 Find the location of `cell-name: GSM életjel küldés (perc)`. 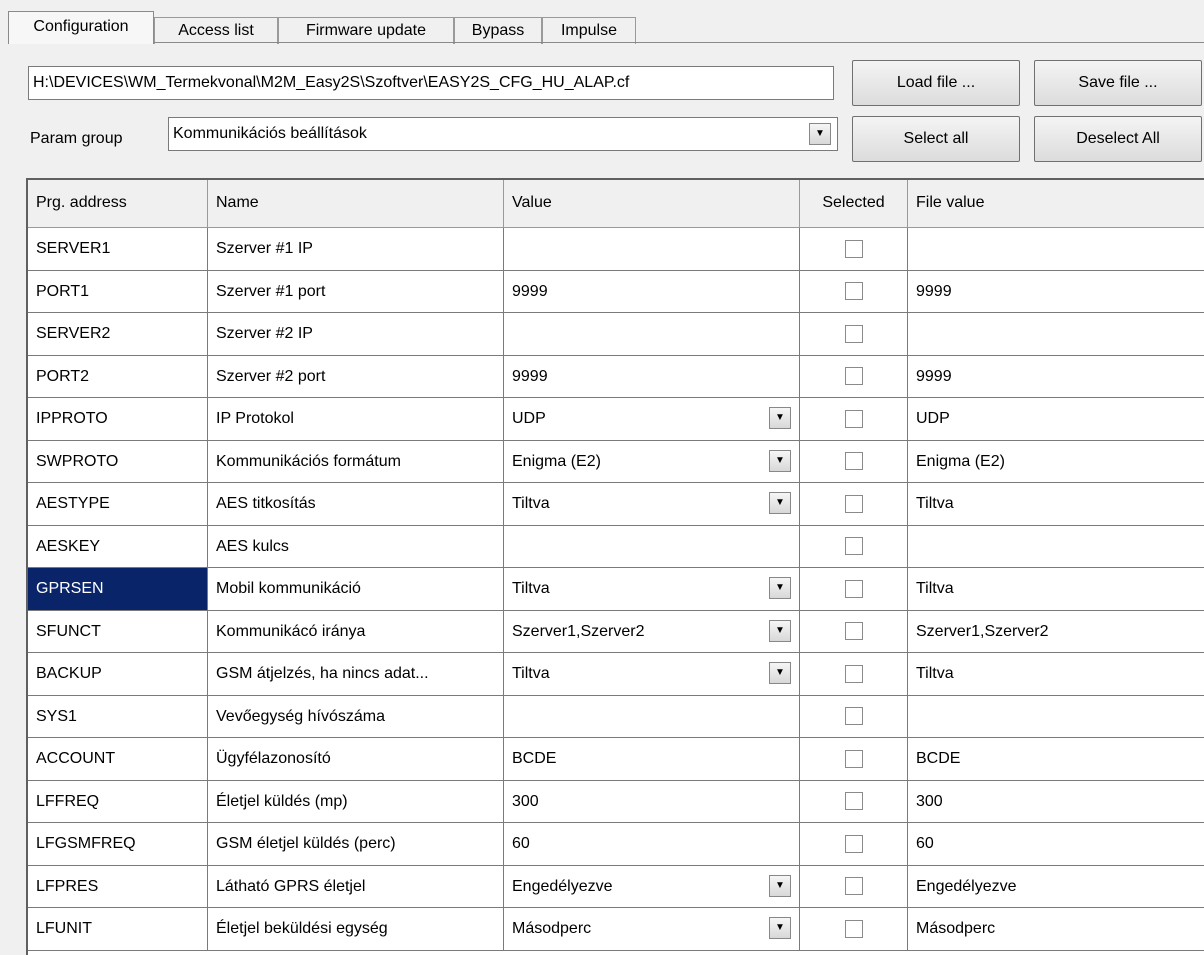

cell-name: GSM életjel küldés (perc) is located at coordinates (356, 844).